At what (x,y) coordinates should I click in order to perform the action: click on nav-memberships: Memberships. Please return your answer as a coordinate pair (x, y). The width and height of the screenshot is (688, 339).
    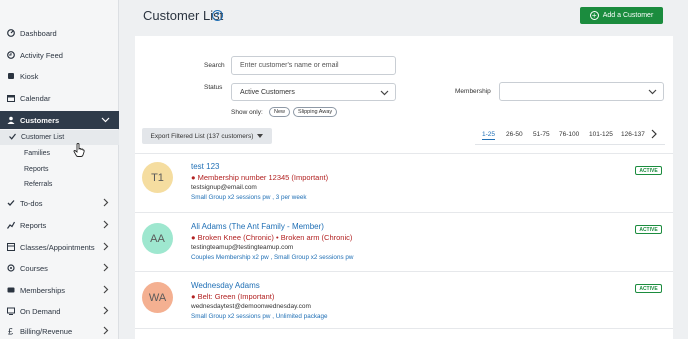
    Looking at the image, I should click on (59, 290).